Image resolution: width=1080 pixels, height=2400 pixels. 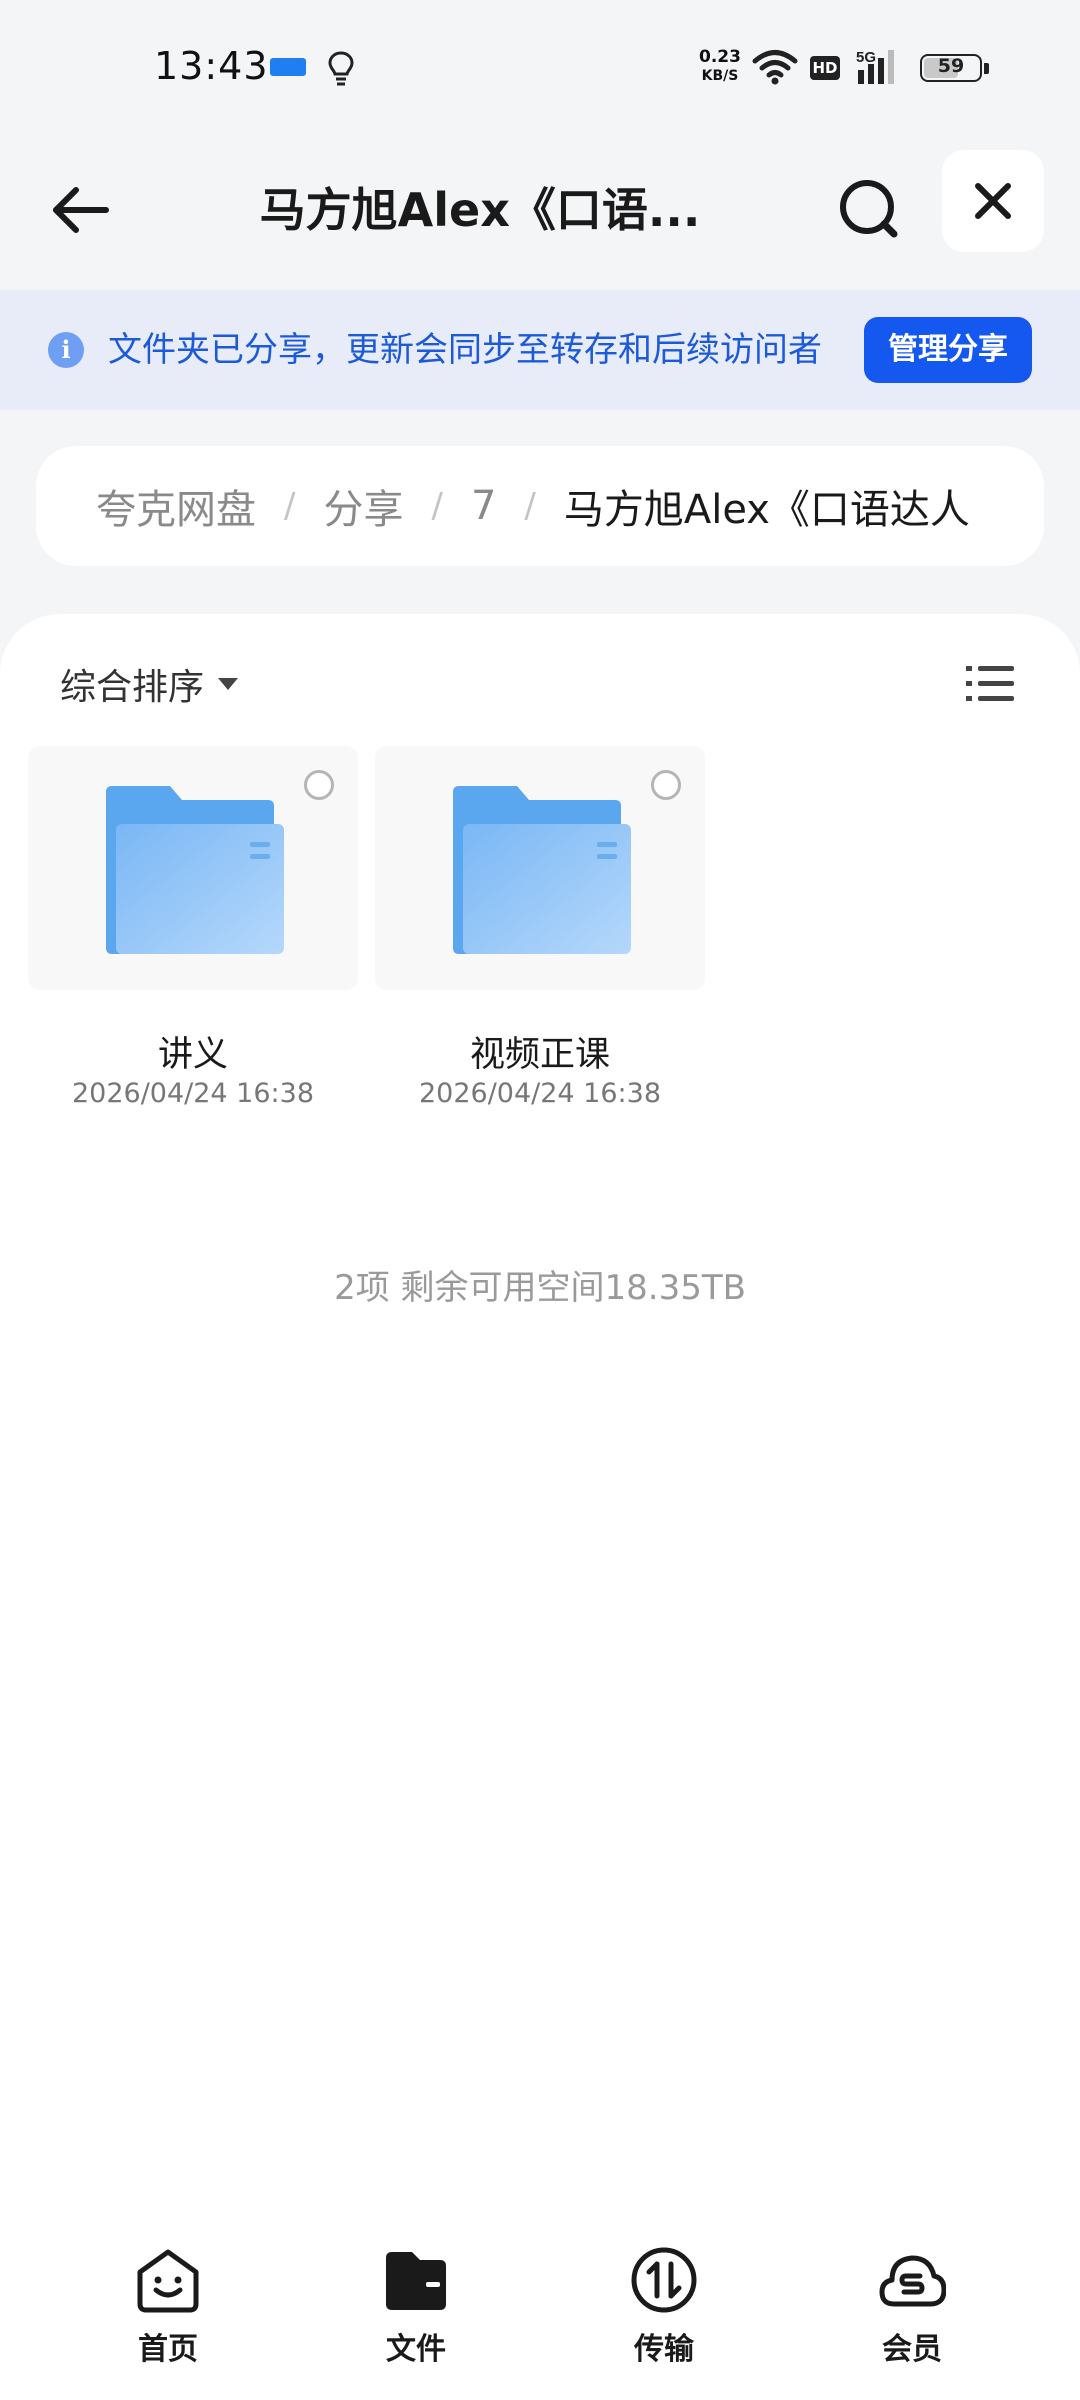 I want to click on info-icon: i, so click(x=66, y=350).